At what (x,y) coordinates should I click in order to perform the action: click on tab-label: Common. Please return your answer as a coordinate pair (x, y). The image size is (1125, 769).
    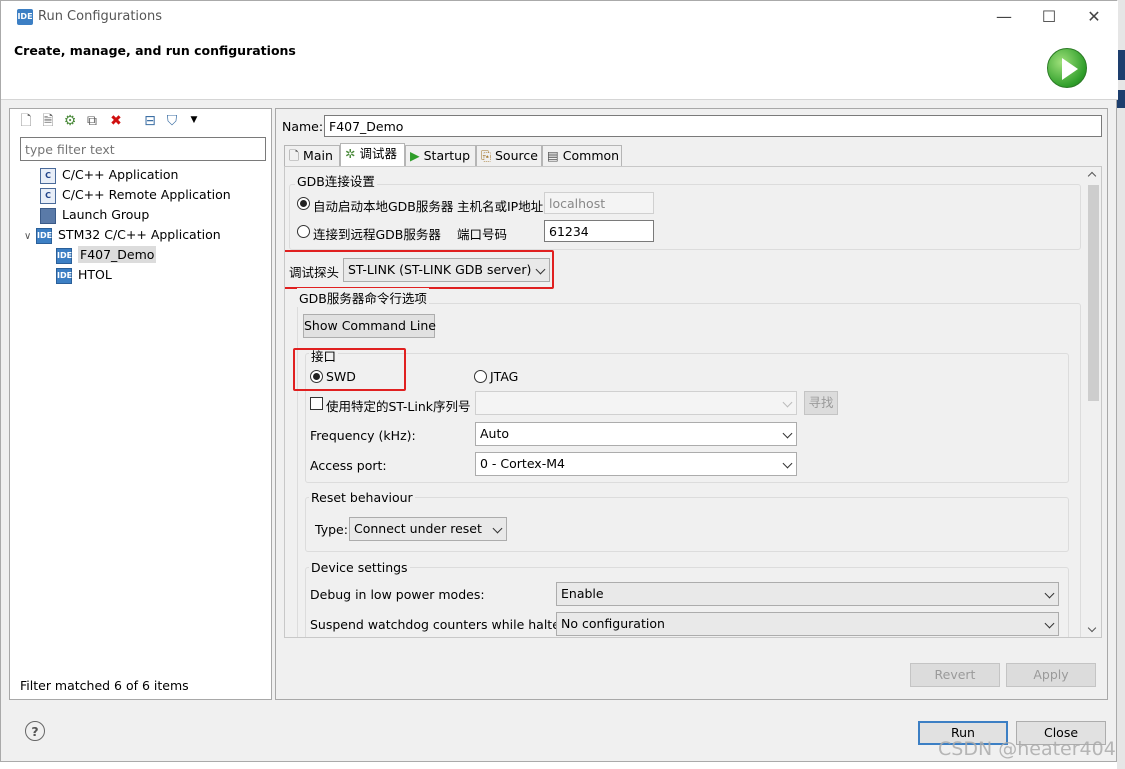
    Looking at the image, I should click on (591, 155).